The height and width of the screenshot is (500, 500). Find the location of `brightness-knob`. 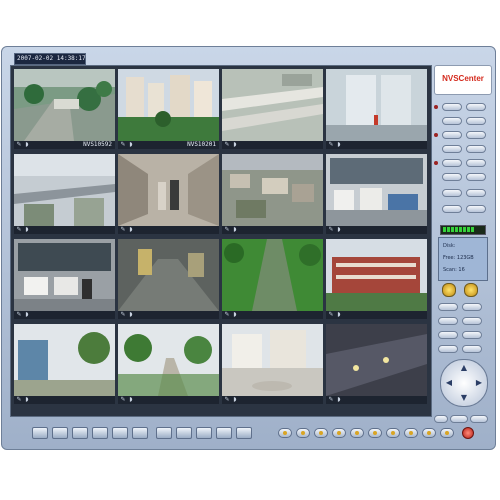

brightness-knob is located at coordinates (471, 290).